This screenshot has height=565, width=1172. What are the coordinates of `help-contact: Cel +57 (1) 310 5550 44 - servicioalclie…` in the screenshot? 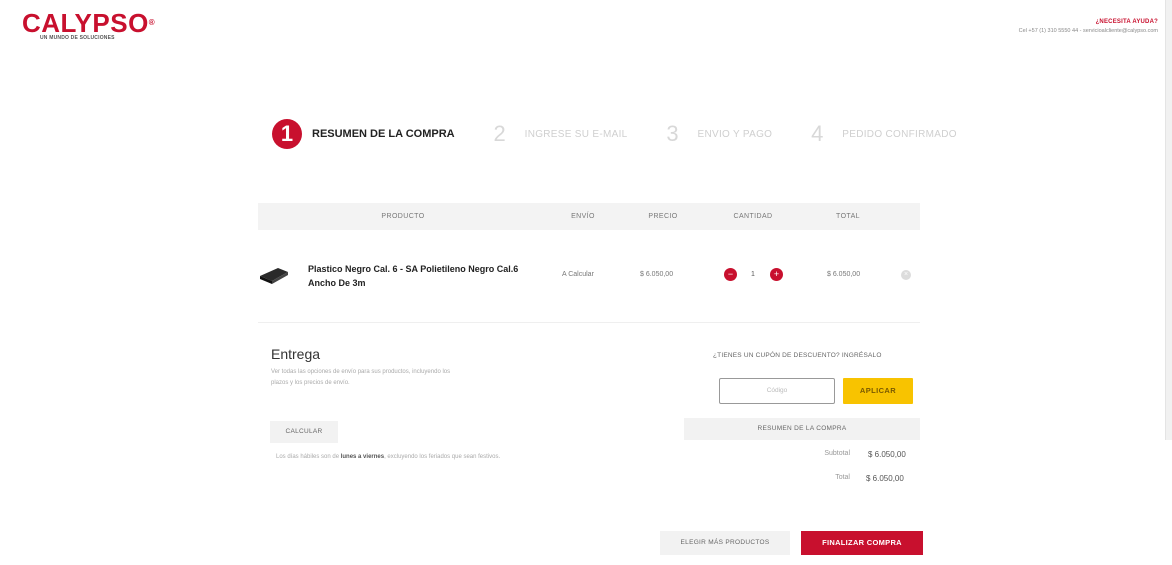 It's located at (1088, 31).